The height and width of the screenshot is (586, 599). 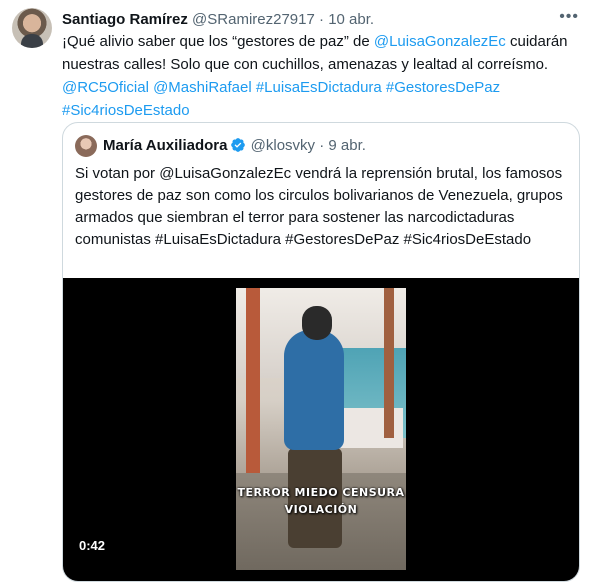 I want to click on hashtag-link: #Sic4riosDeEstado, so click(x=126, y=110).